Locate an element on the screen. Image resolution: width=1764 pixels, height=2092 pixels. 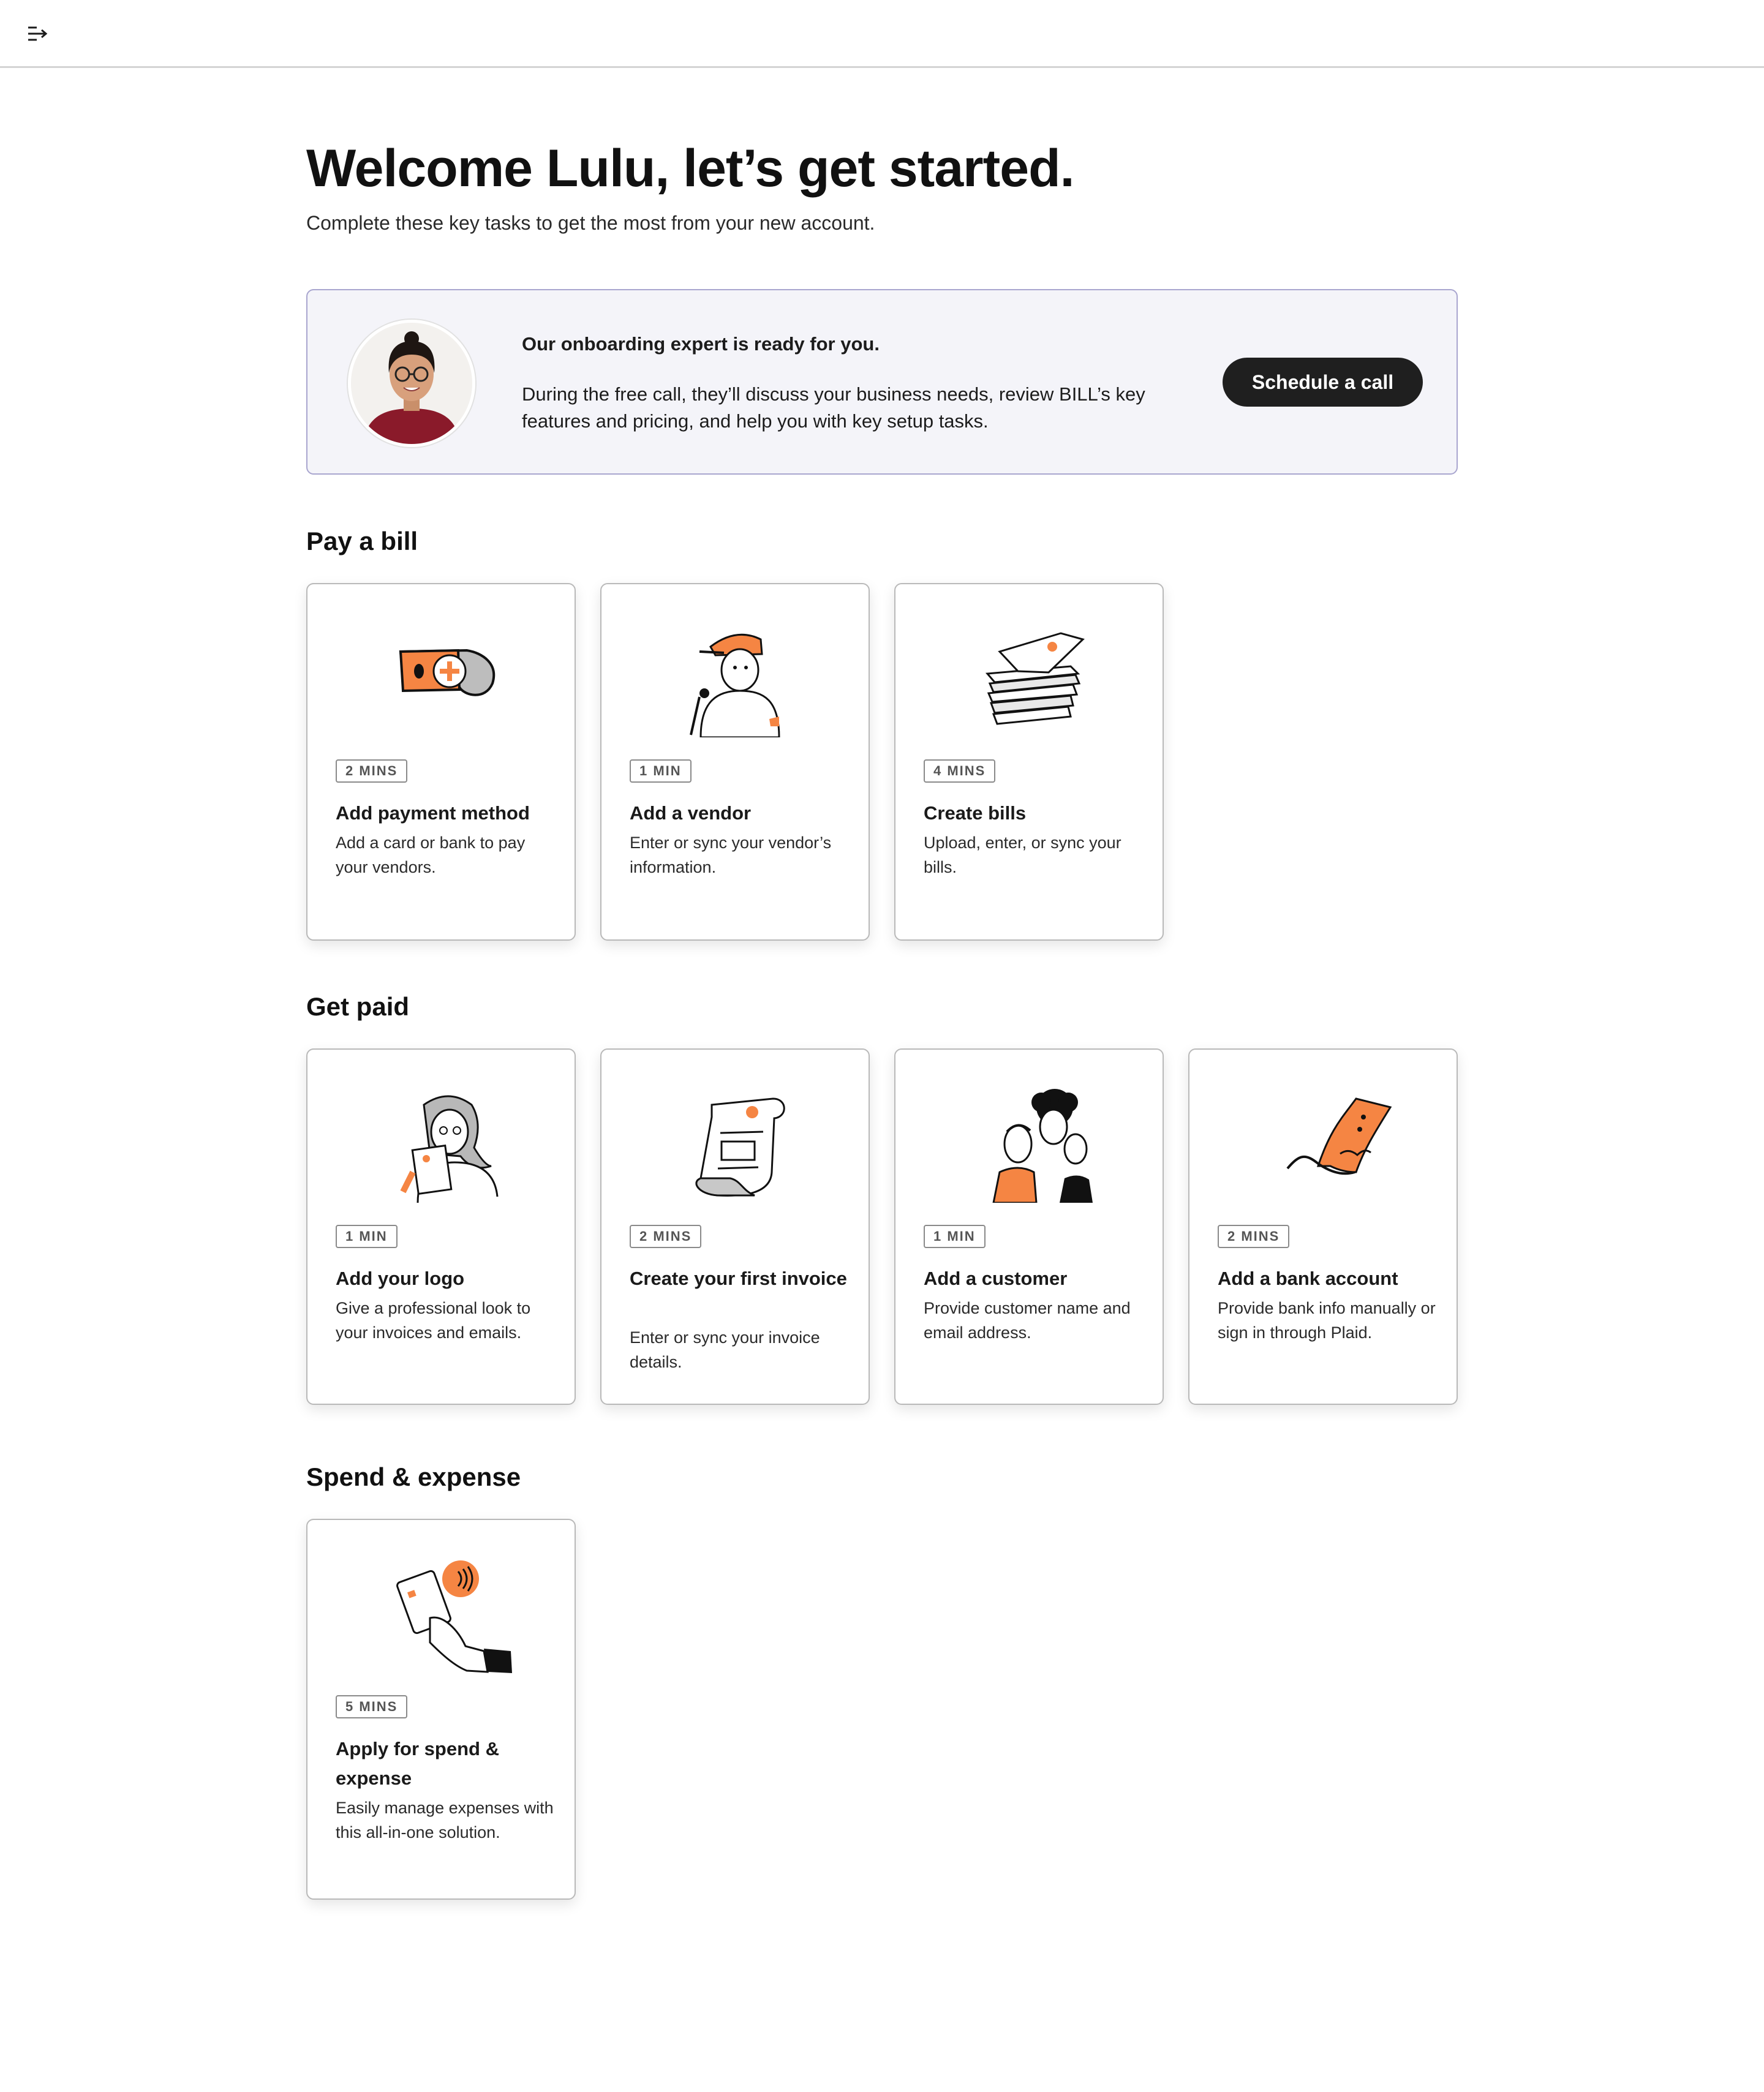
card-description: Enter or sync your invoice details. is located at coordinates (725, 1349).